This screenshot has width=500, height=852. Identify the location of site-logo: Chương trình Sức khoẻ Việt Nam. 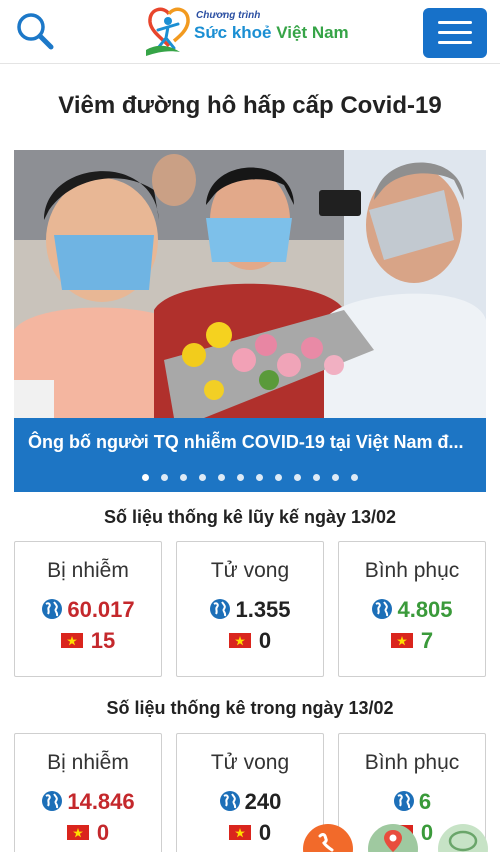
(251, 32).